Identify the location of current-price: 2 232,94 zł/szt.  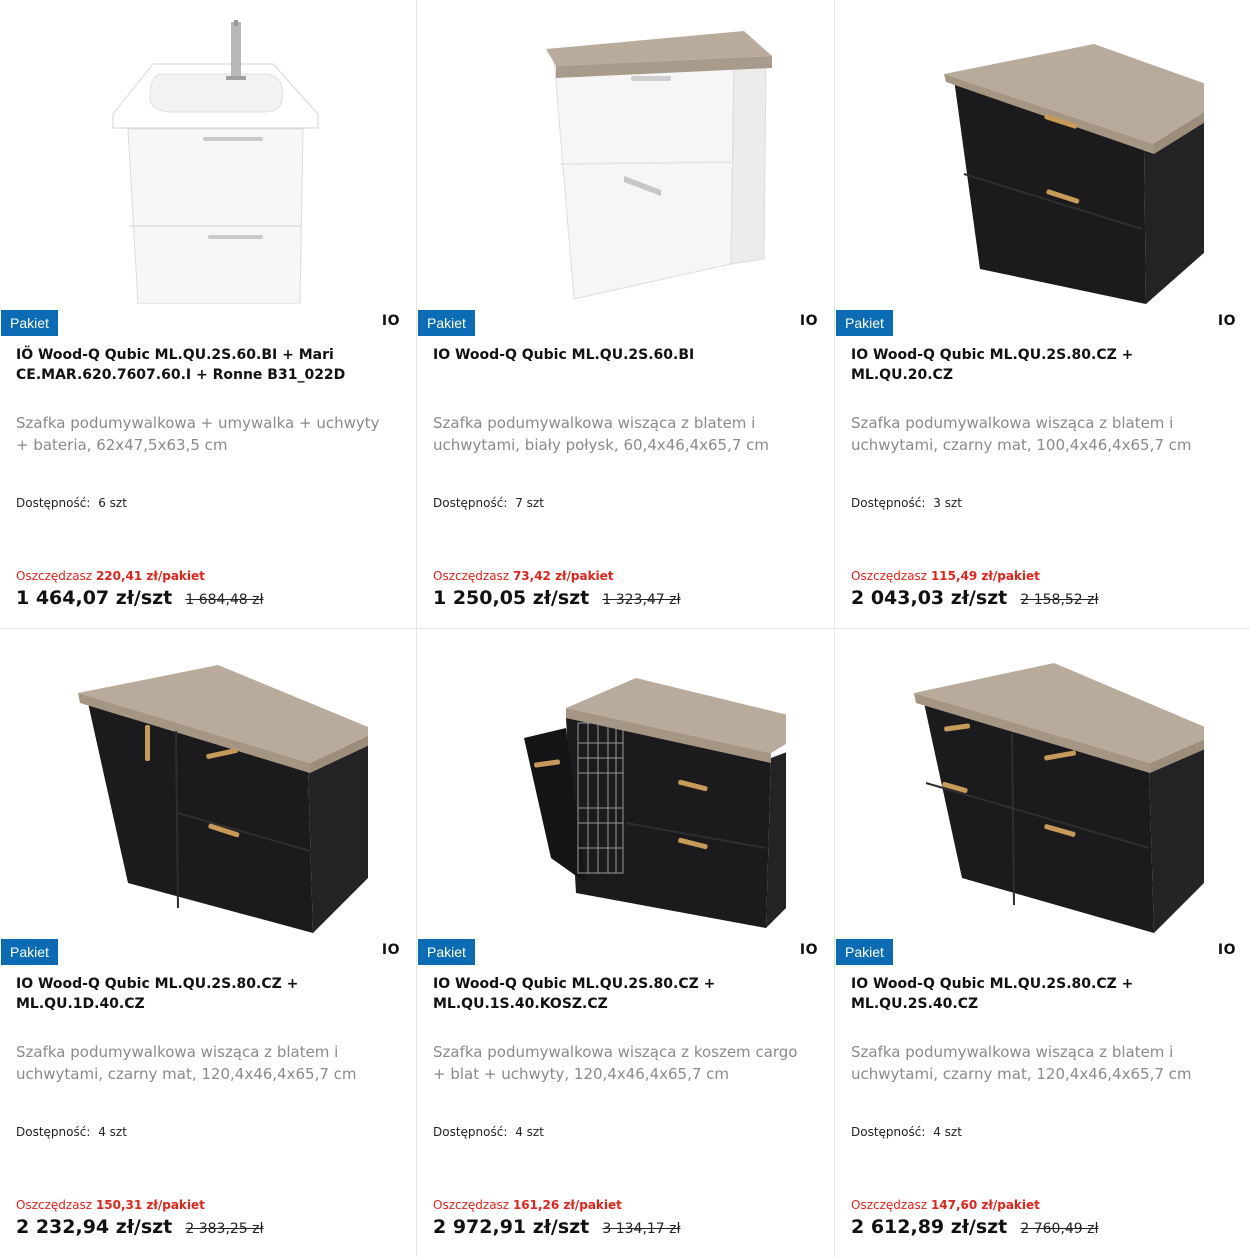
(94, 1227).